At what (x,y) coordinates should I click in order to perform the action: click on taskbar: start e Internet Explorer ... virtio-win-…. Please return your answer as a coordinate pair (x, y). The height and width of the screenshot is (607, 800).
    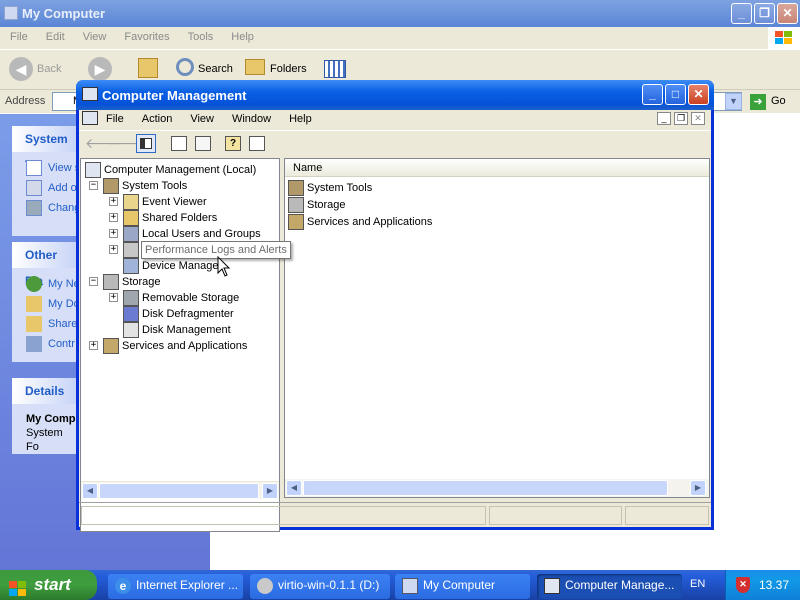
    Looking at the image, I should click on (400, 585).